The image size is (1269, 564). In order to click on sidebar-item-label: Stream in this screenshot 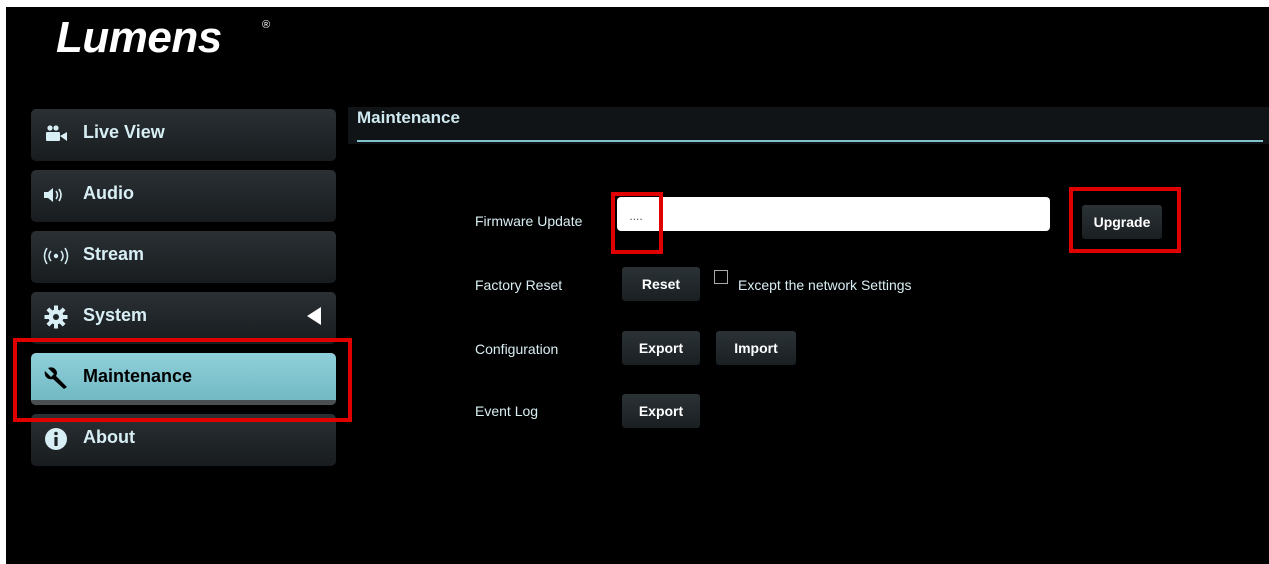, I will do `click(114, 254)`.